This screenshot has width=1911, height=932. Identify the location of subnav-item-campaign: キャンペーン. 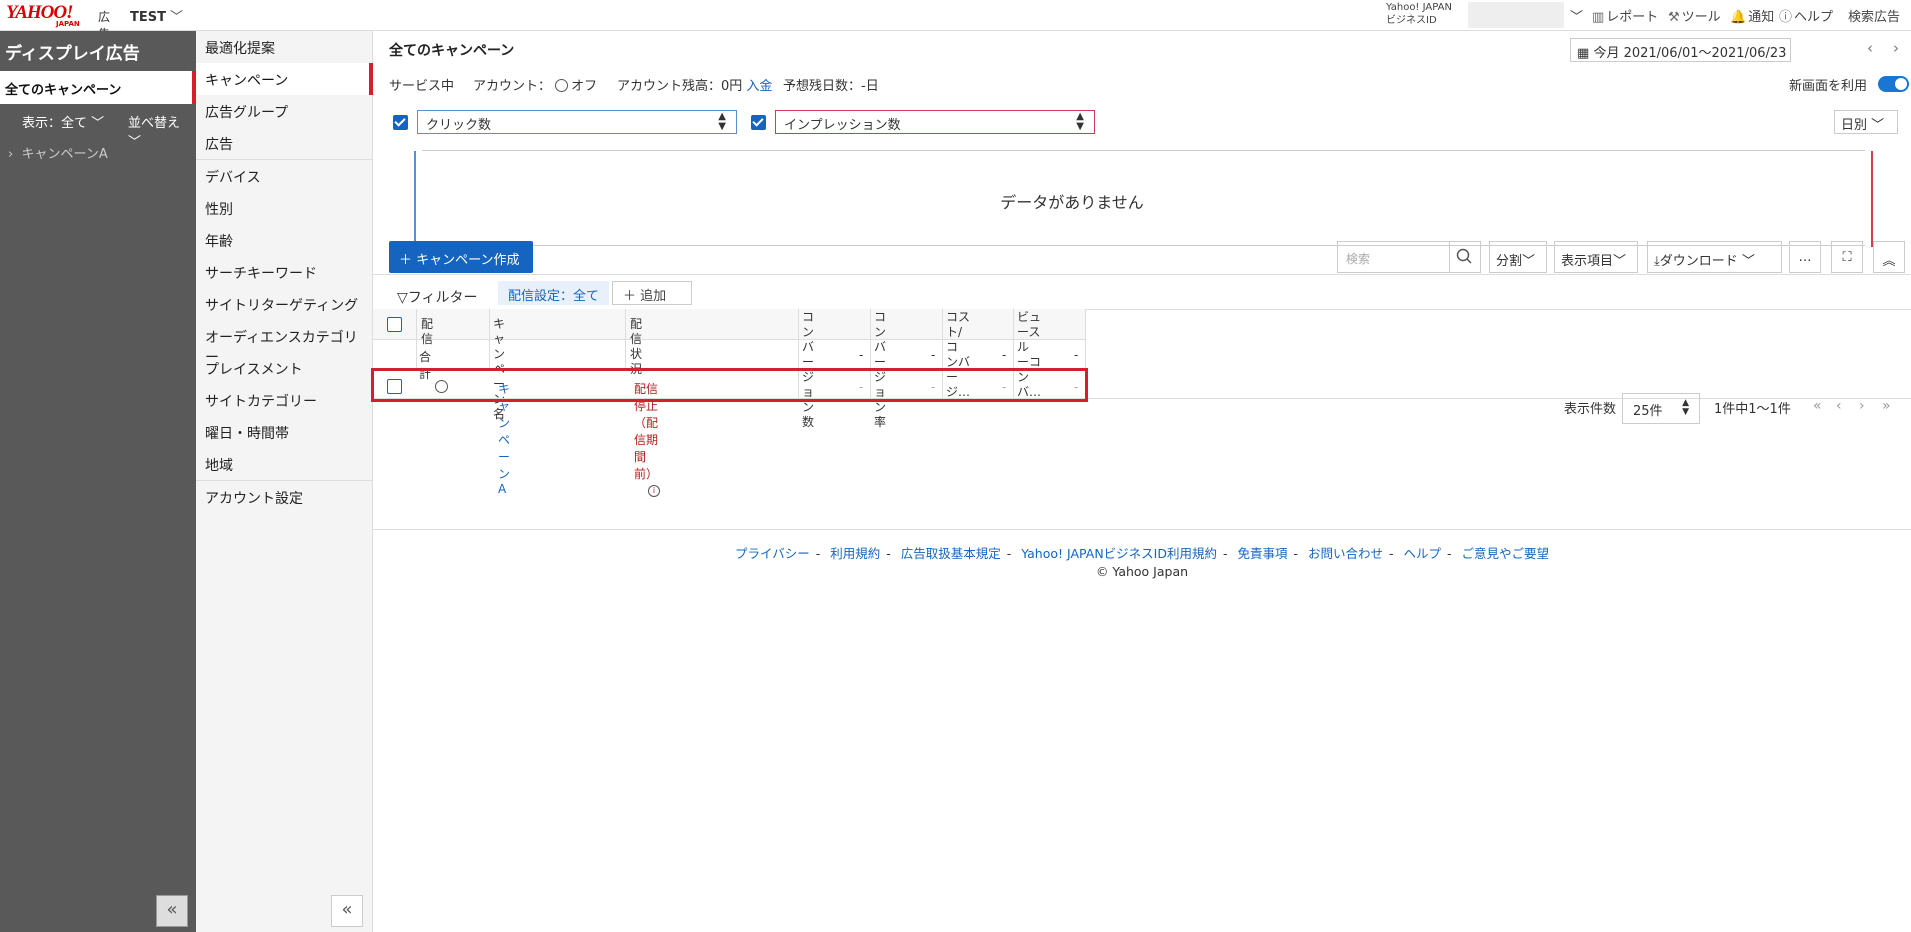
(284, 79).